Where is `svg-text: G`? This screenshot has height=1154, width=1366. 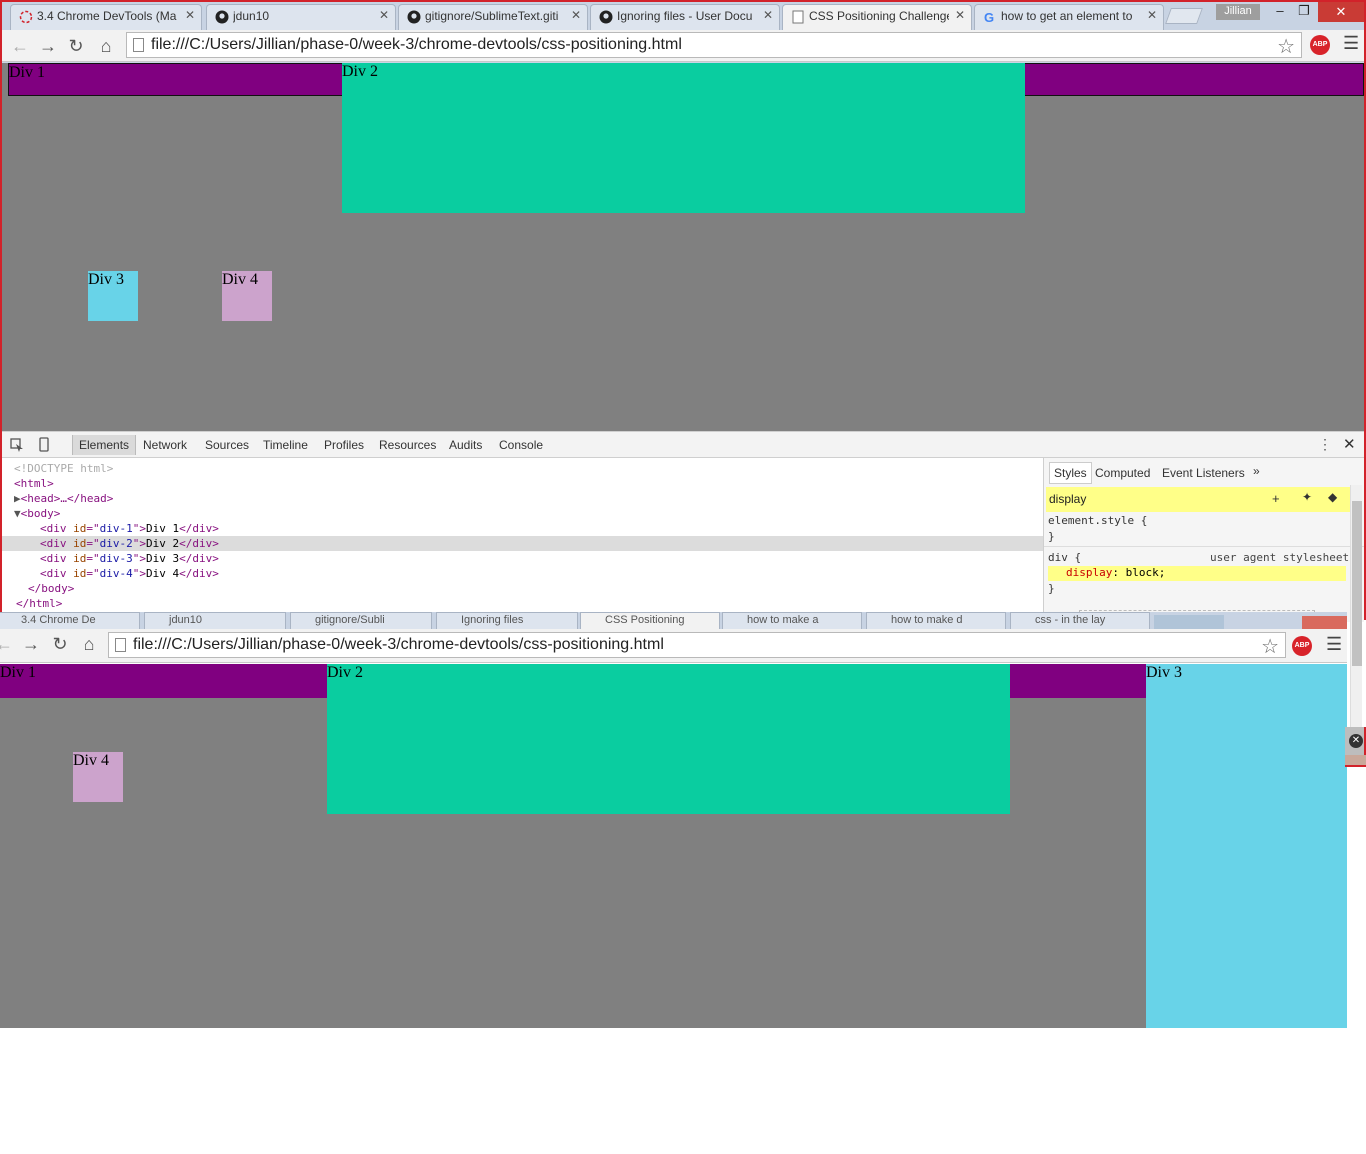
svg-text: G is located at coordinates (989, 17).